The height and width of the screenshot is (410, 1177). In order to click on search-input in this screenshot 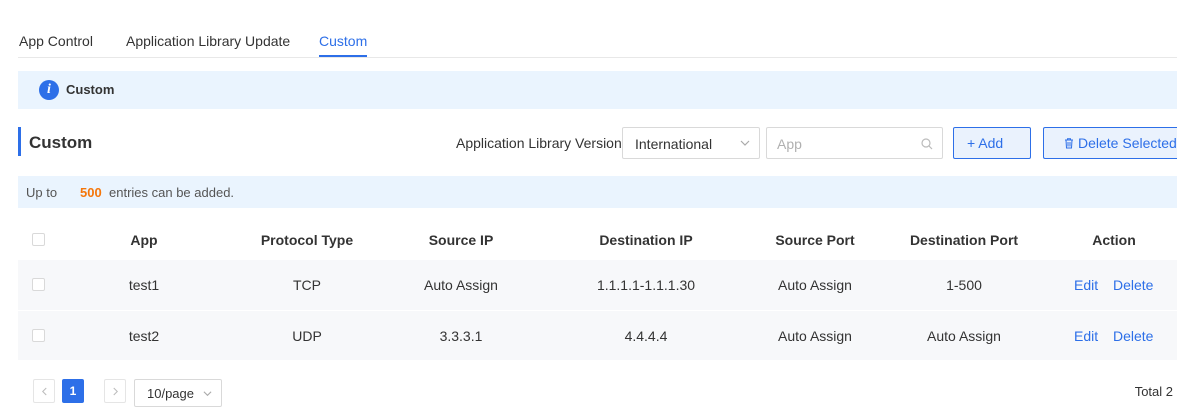, I will do `click(847, 144)`.